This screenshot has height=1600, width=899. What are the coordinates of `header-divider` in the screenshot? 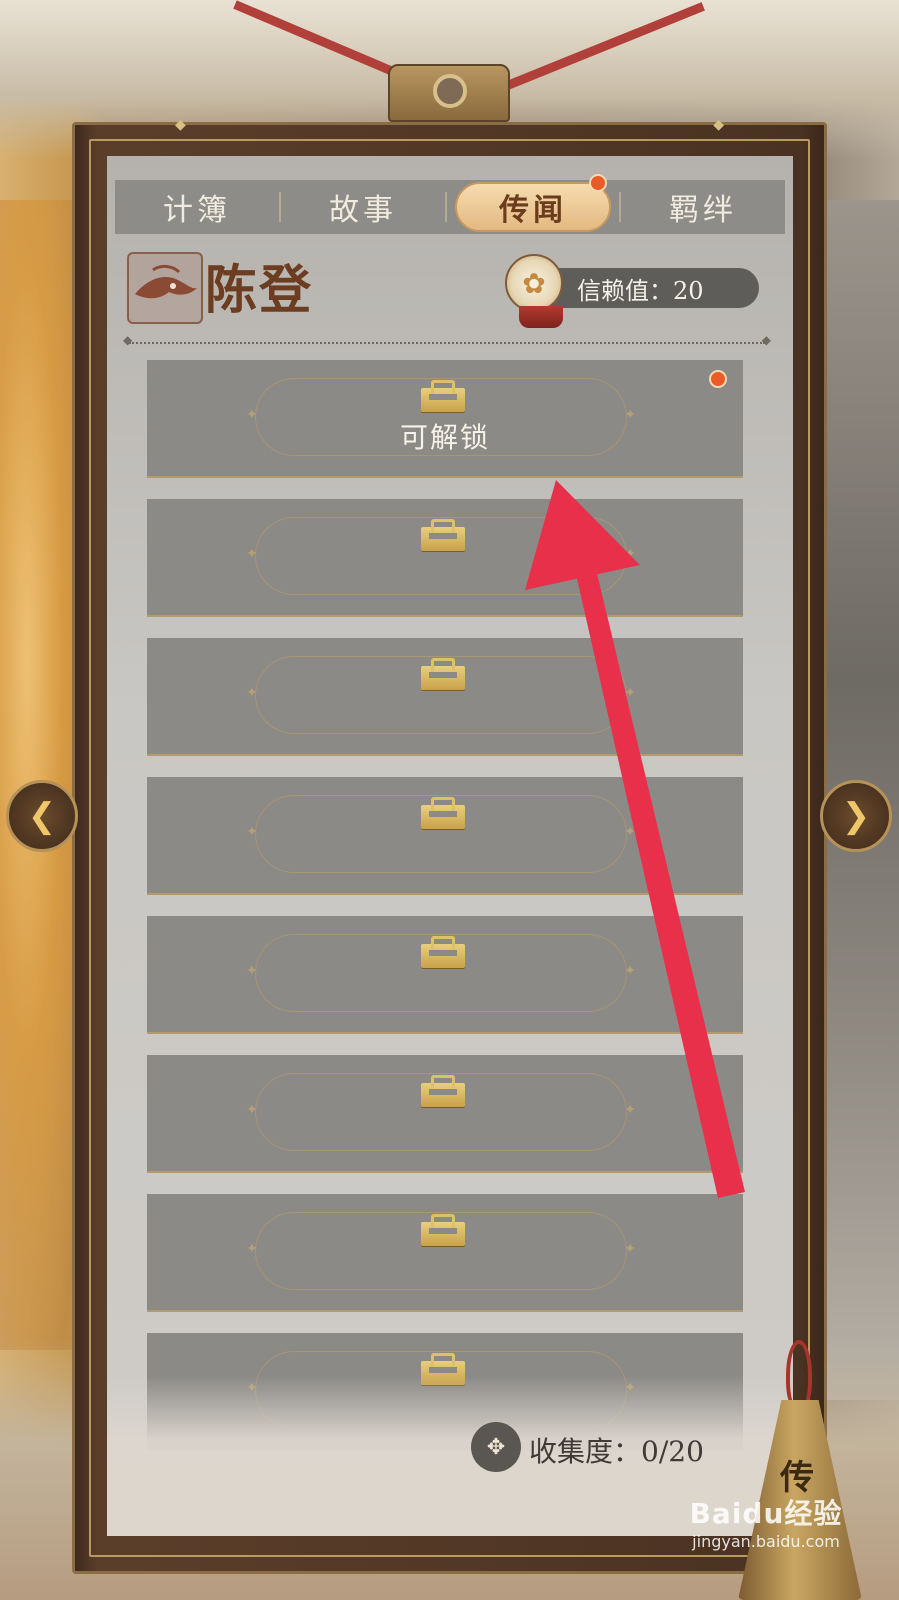 It's located at (447, 340).